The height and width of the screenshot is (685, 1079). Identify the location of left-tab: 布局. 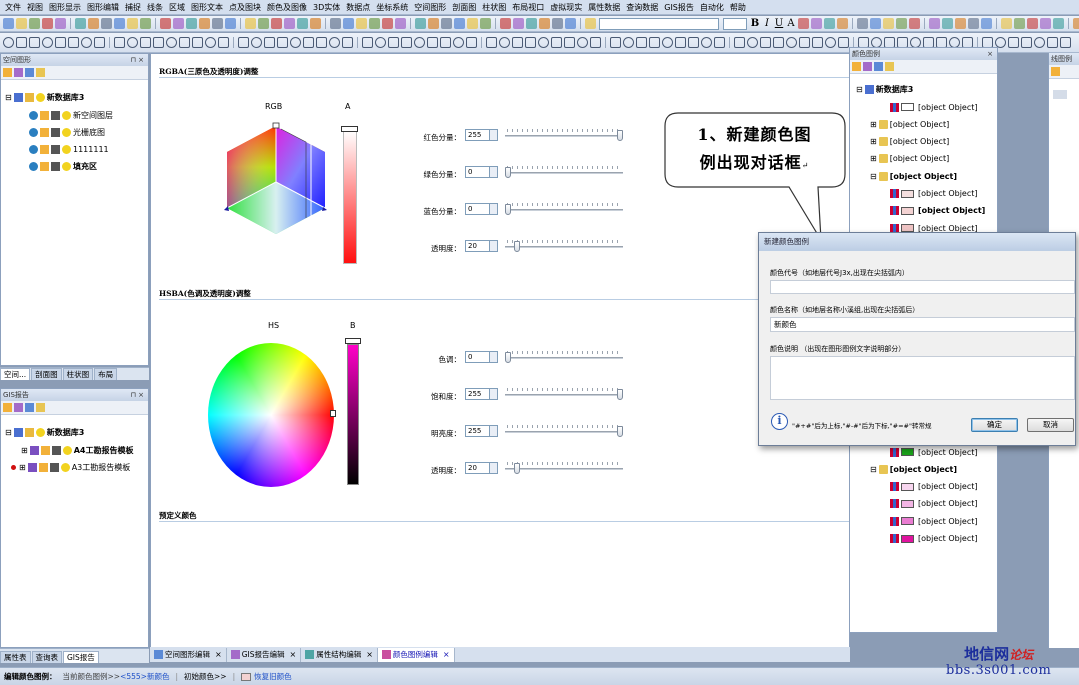
(106, 374).